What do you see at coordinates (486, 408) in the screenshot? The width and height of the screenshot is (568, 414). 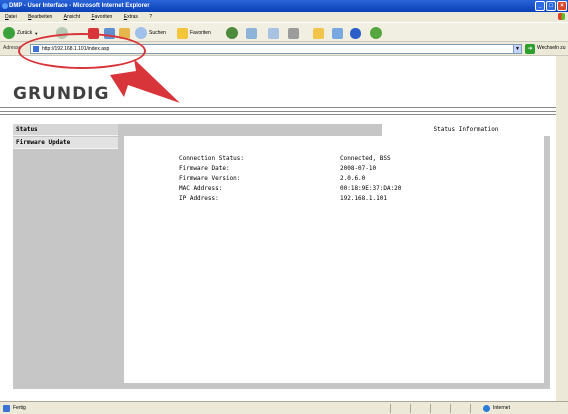 I see `globe-icon` at bounding box center [486, 408].